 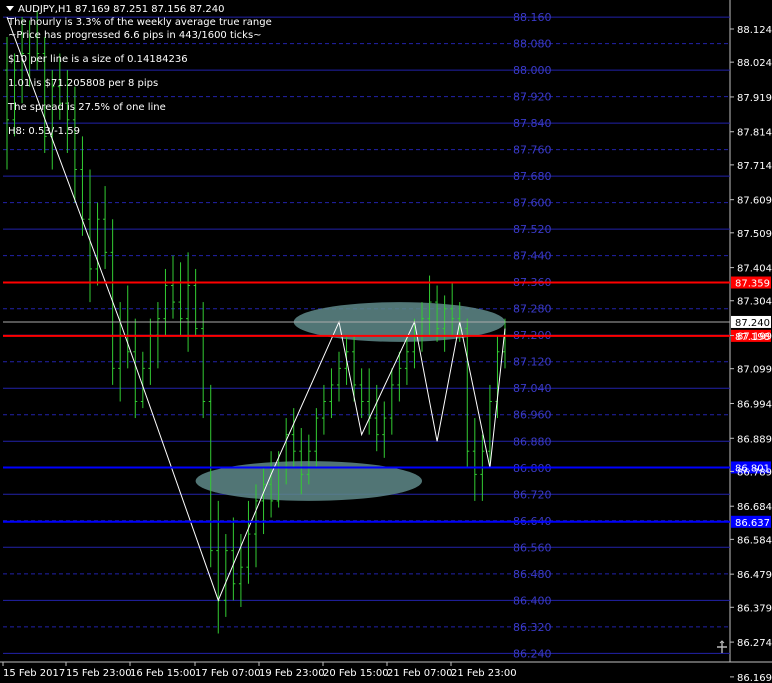 I want to click on time-tick-label: 17 Feb 07:00, so click(x=228, y=673).